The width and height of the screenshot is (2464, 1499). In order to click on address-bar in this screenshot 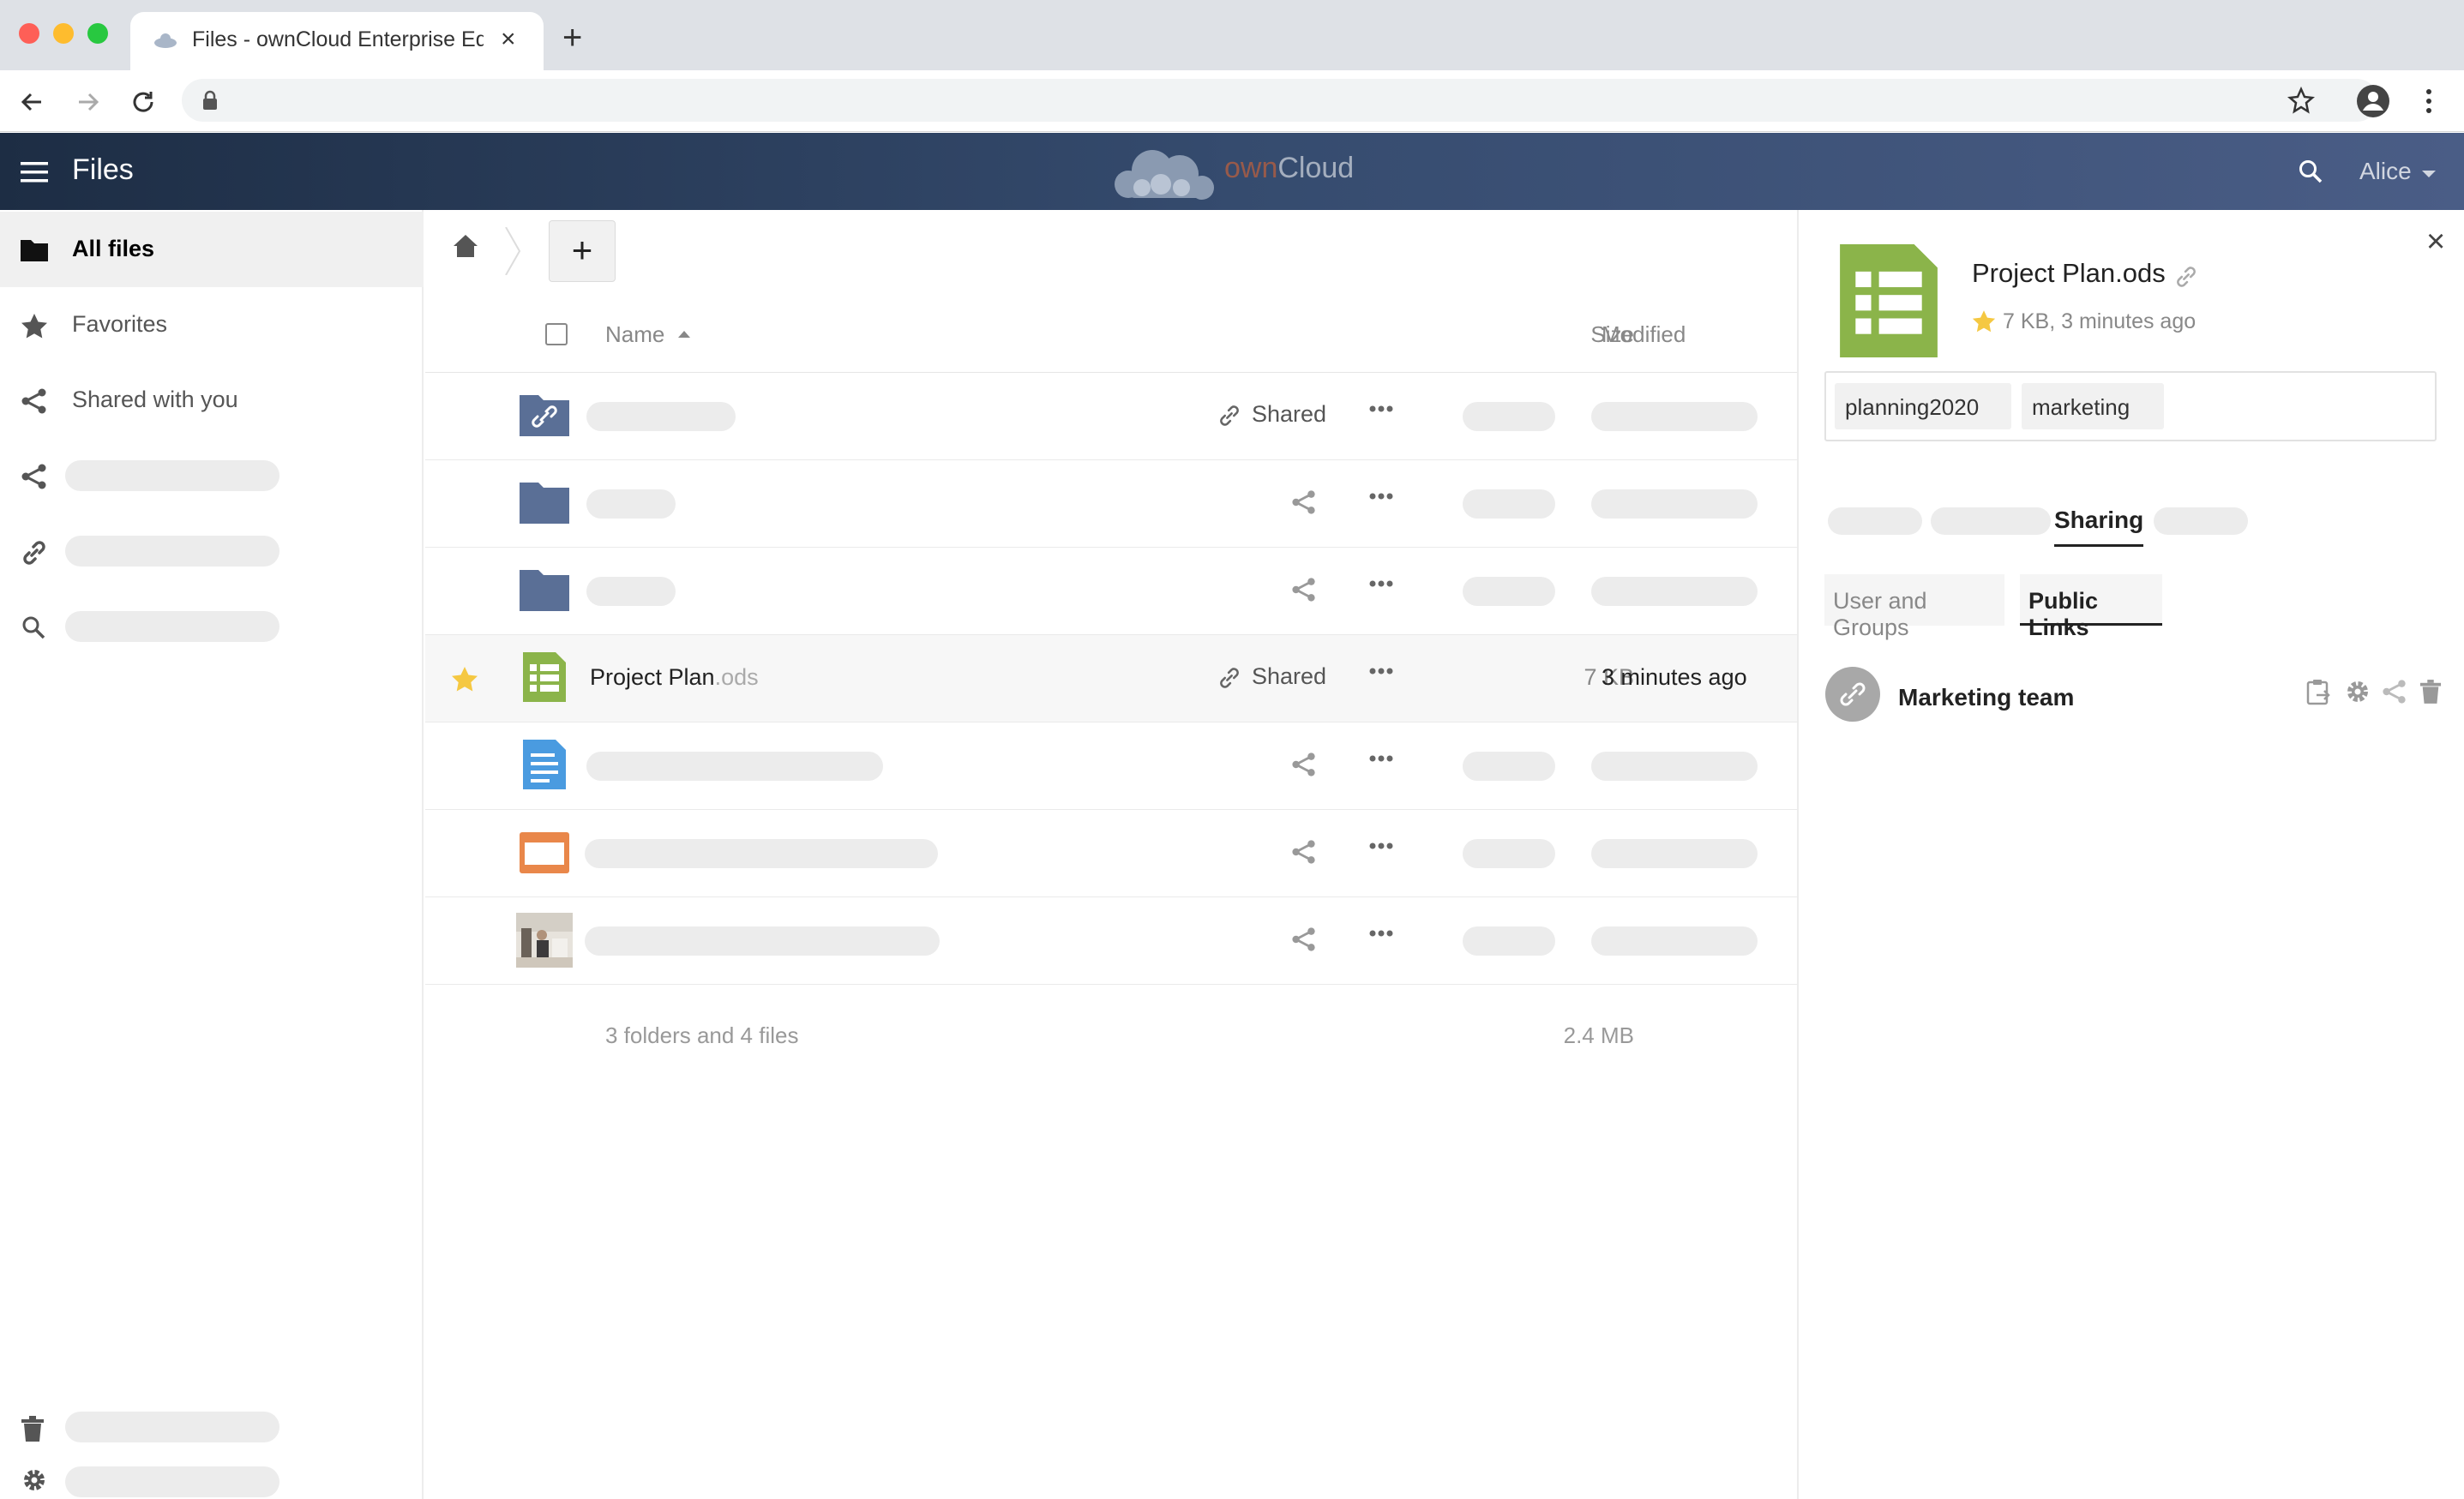, I will do `click(1280, 100)`.